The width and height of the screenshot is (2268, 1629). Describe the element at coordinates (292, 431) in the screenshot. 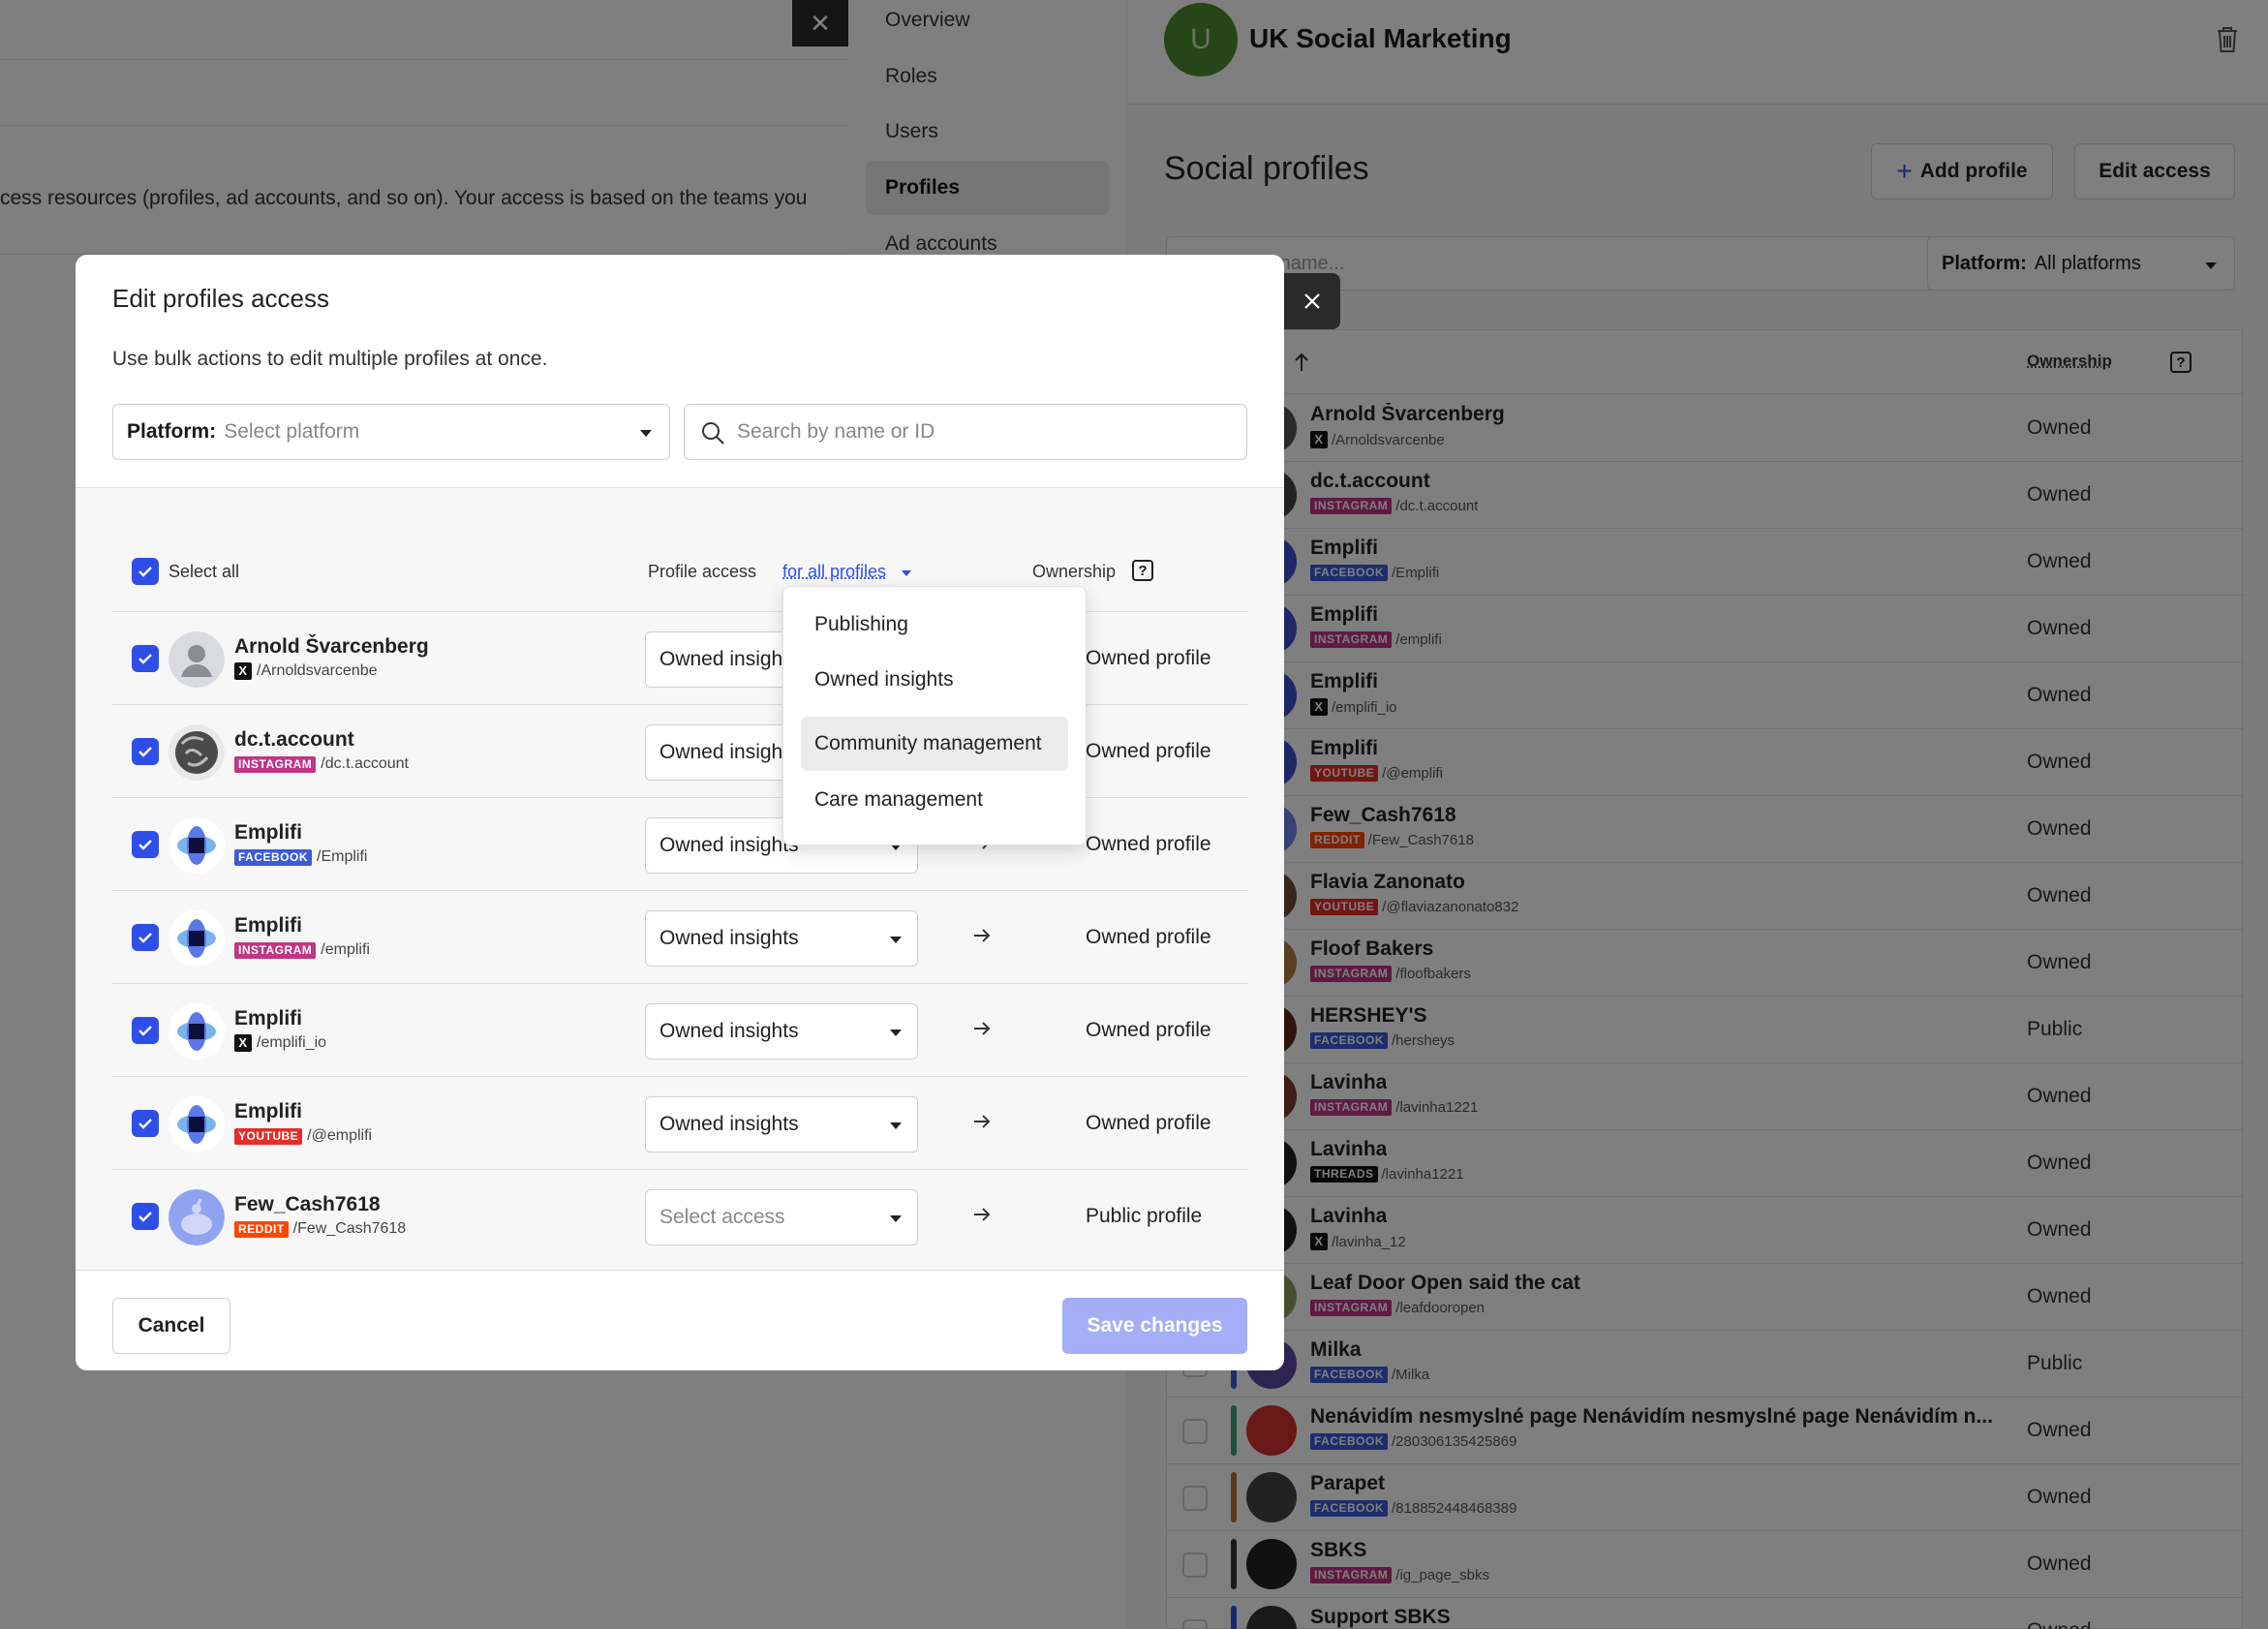

I see `platform-placeholder: Select platform` at that location.